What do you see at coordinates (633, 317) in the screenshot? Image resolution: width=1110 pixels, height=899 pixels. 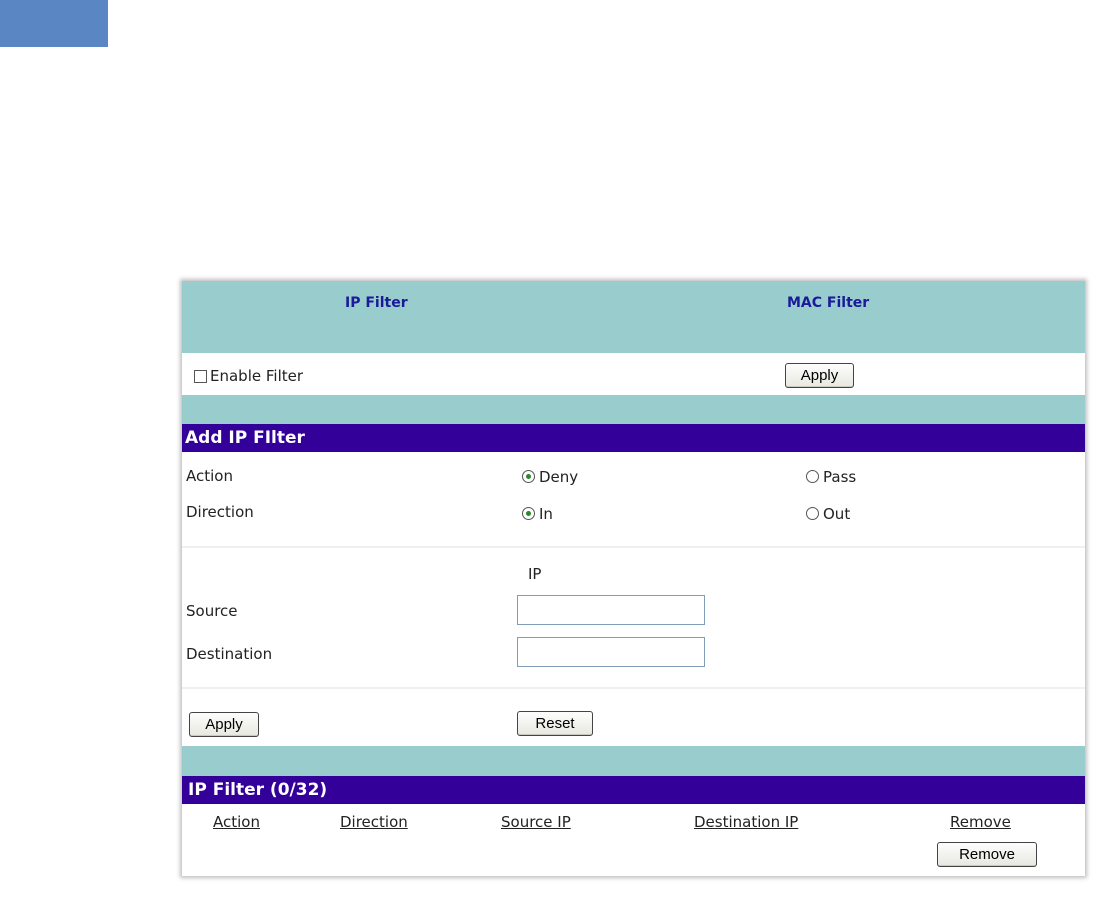 I see `tab-bar: IP Filter MAC Filter` at bounding box center [633, 317].